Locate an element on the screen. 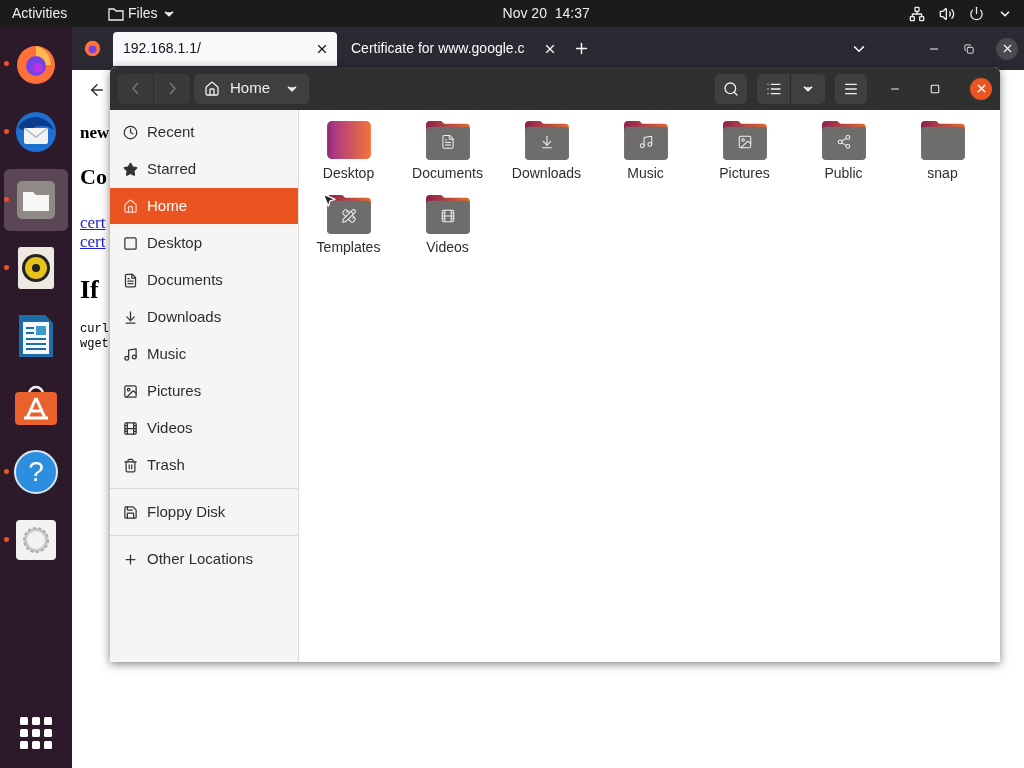 The height and width of the screenshot is (768, 1024). share-folder-icon is located at coordinates (843, 140).